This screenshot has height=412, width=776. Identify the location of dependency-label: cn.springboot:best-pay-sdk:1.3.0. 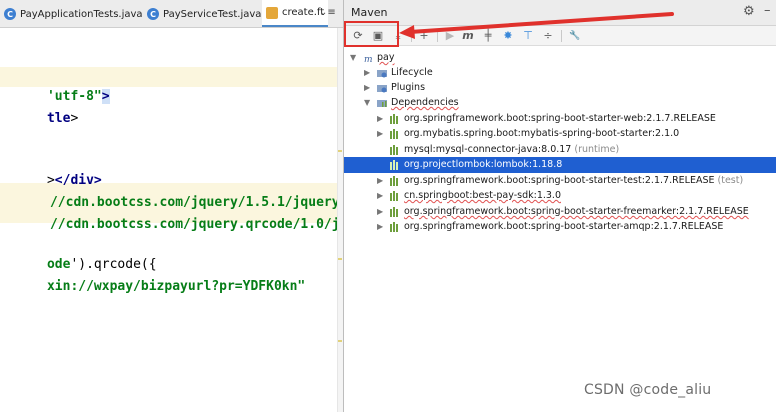
(482, 195).